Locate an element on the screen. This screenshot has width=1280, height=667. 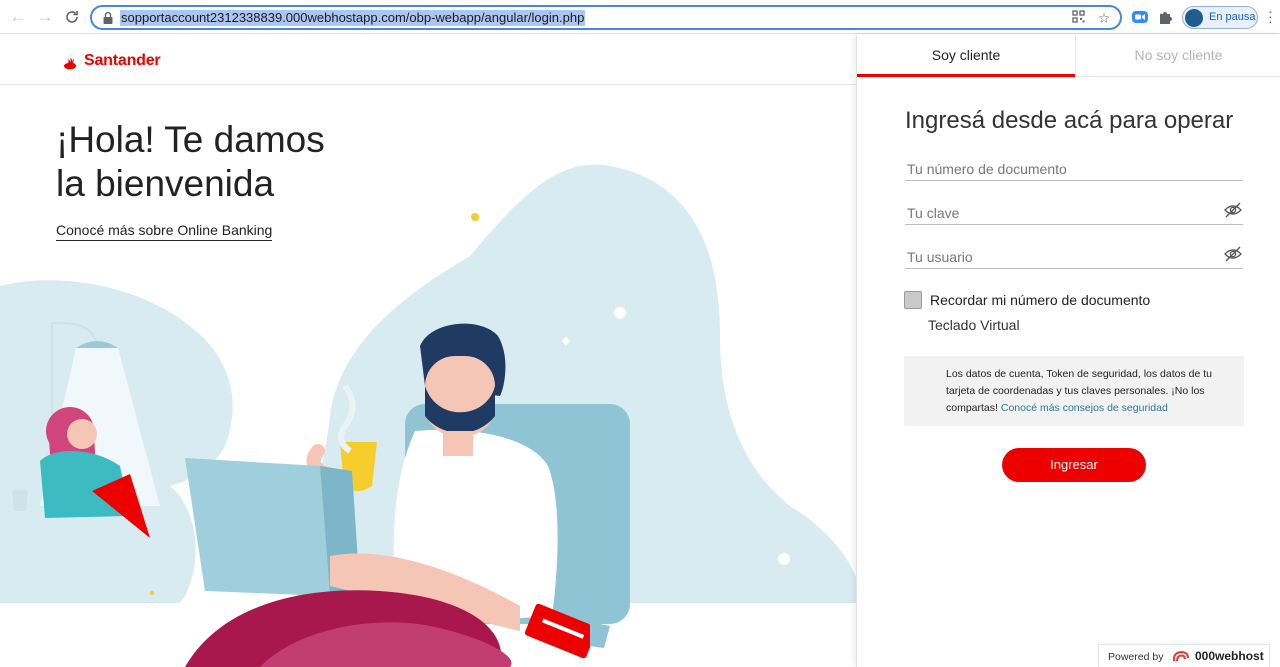
powered-by-label: Powered by is located at coordinates (1136, 657).